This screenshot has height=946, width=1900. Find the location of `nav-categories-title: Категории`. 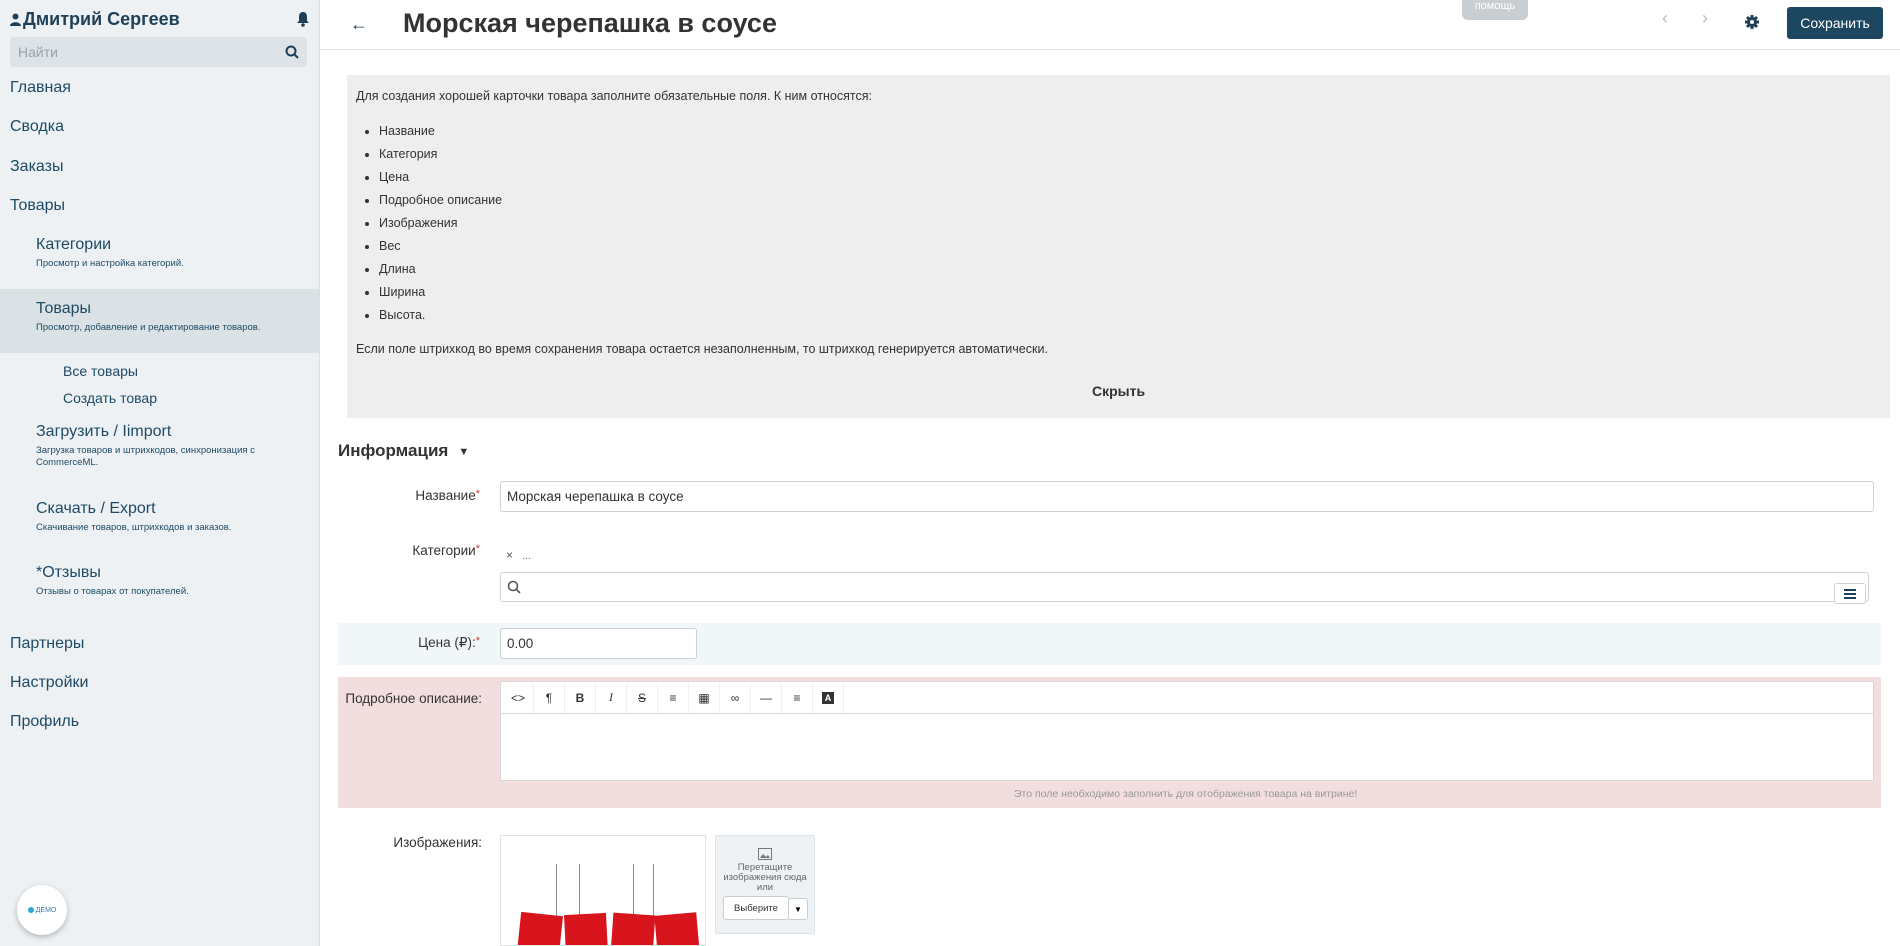

nav-categories-title: Категории is located at coordinates (74, 244).